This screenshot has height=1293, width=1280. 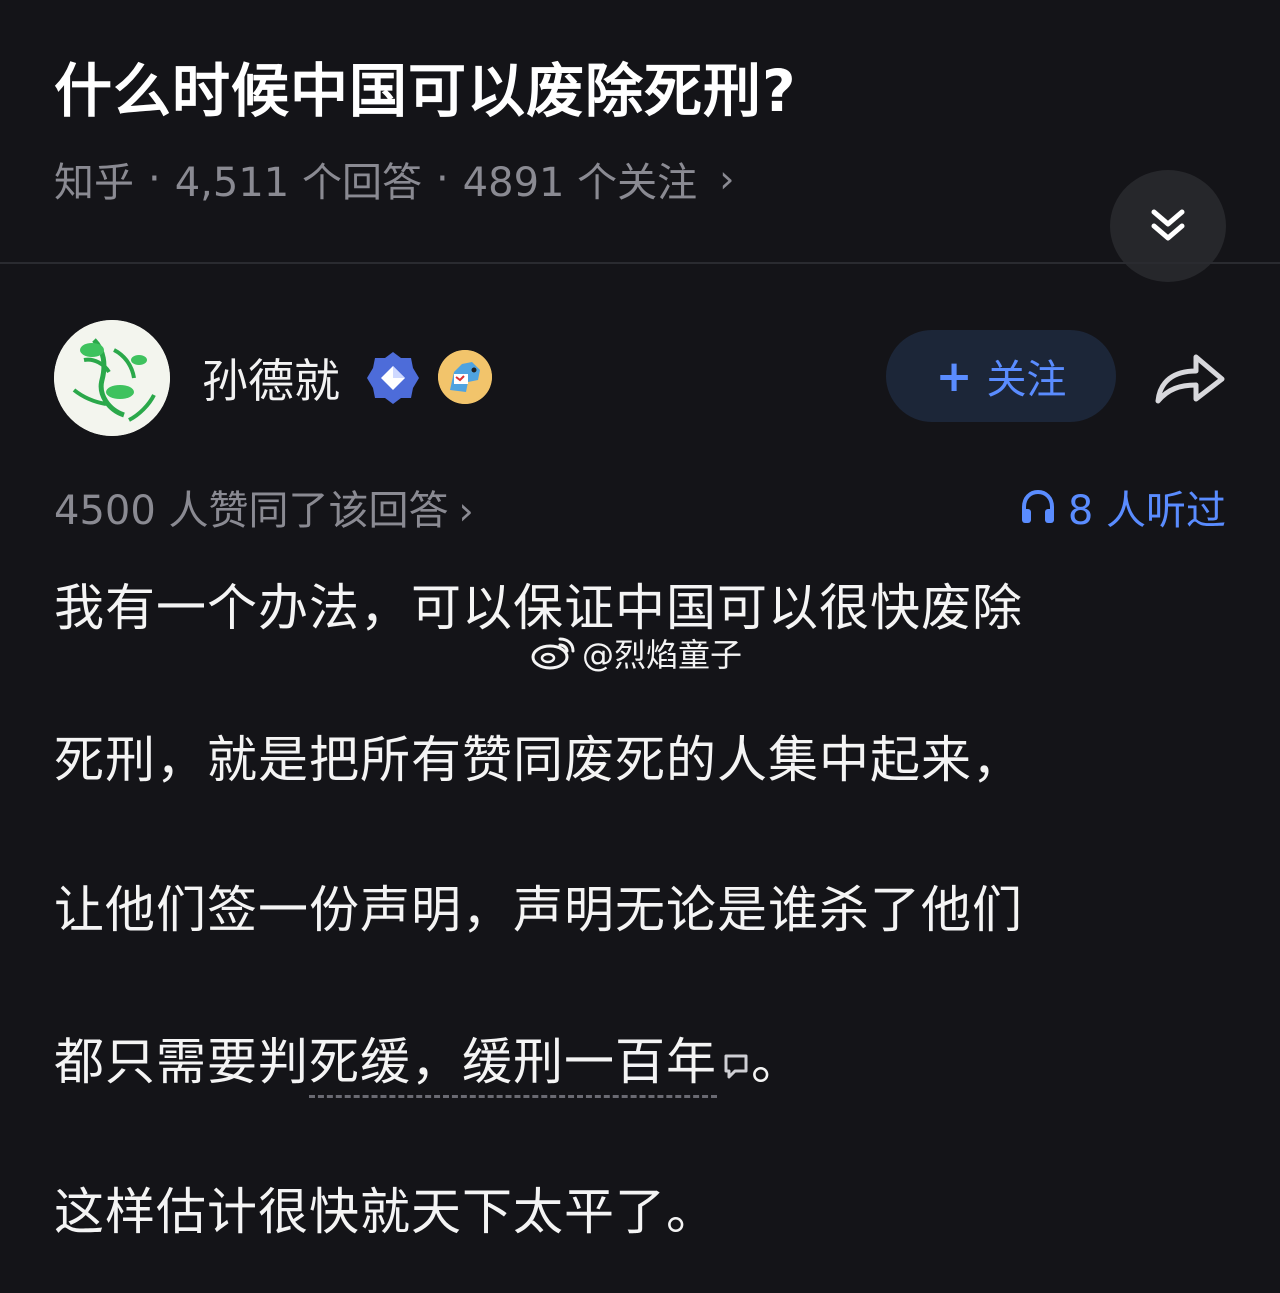 What do you see at coordinates (271, 378) in the screenshot?
I see `author-name: 孙德就` at bounding box center [271, 378].